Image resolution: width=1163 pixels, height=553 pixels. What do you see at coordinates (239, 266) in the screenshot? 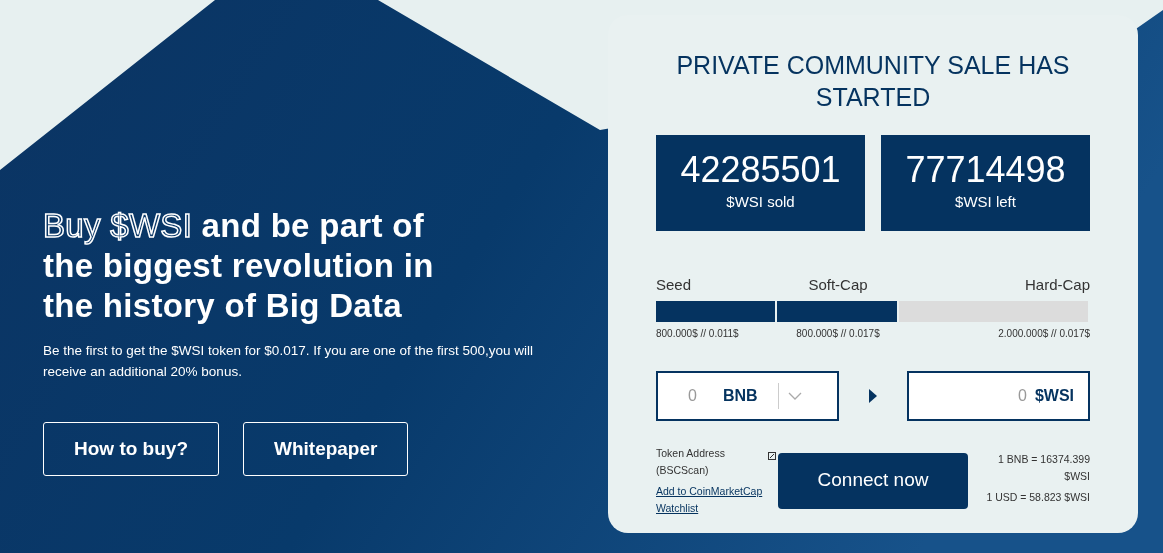
I see `headline: Buy $WSI and be part of the biggest revolution in the history of Big Data` at bounding box center [239, 266].